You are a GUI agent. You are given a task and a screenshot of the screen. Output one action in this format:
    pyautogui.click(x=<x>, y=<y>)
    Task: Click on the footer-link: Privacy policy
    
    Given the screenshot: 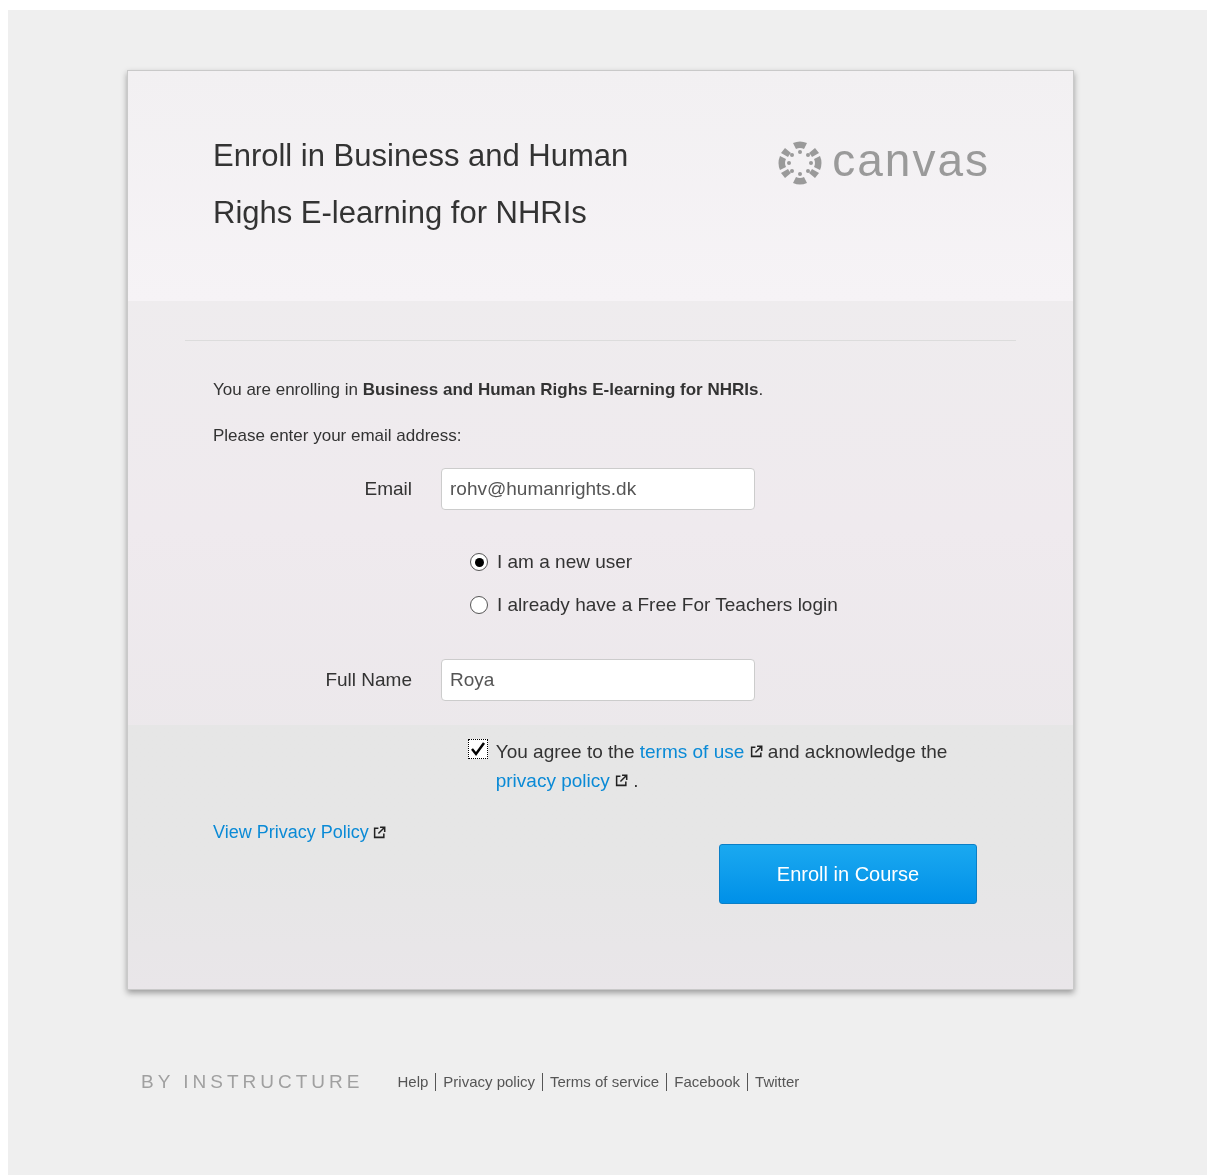 What is the action you would take?
    pyautogui.click(x=488, y=1082)
    